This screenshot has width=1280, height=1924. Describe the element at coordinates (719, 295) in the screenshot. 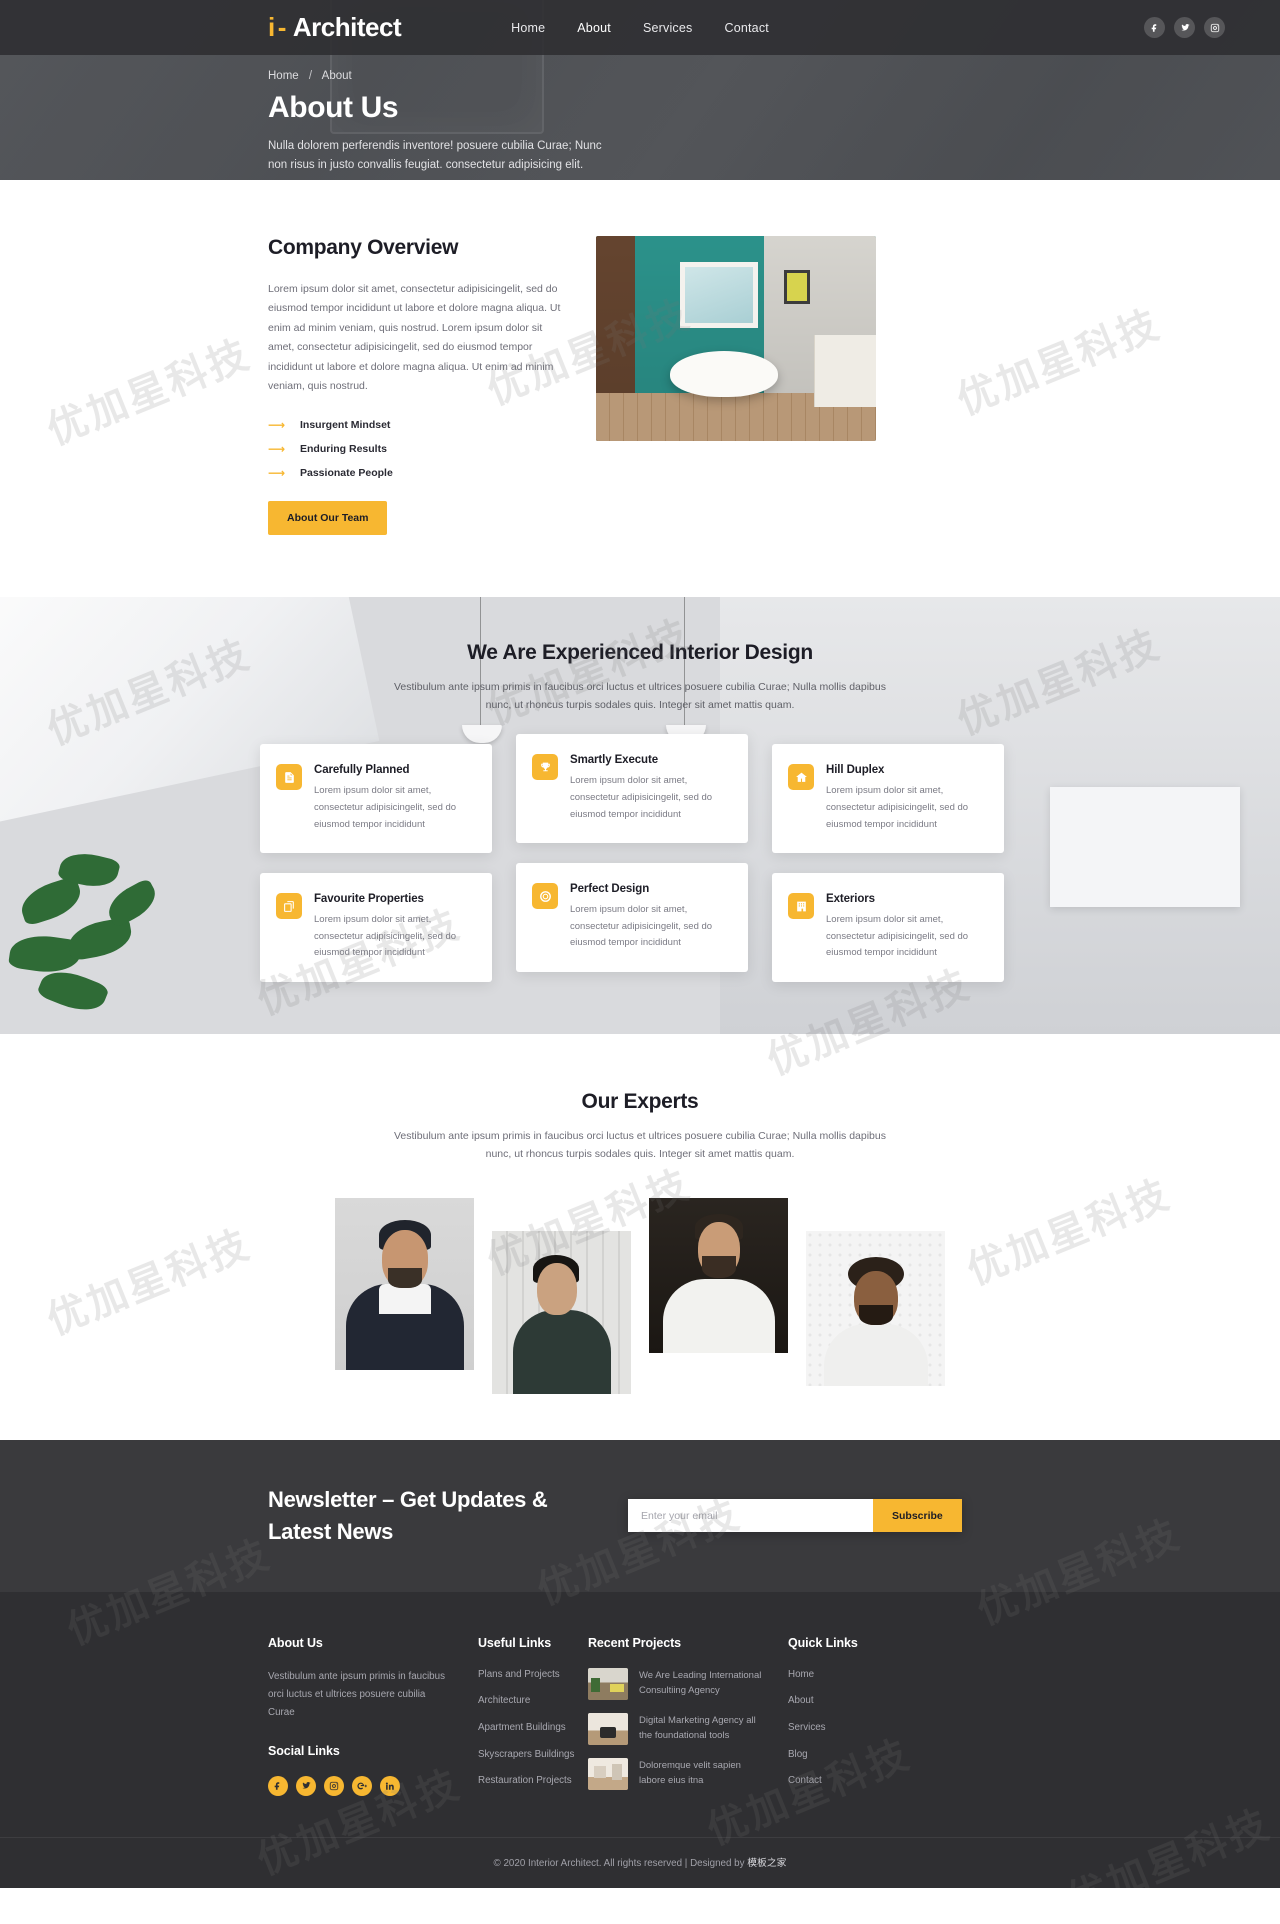

I see `overview-image-window` at that location.